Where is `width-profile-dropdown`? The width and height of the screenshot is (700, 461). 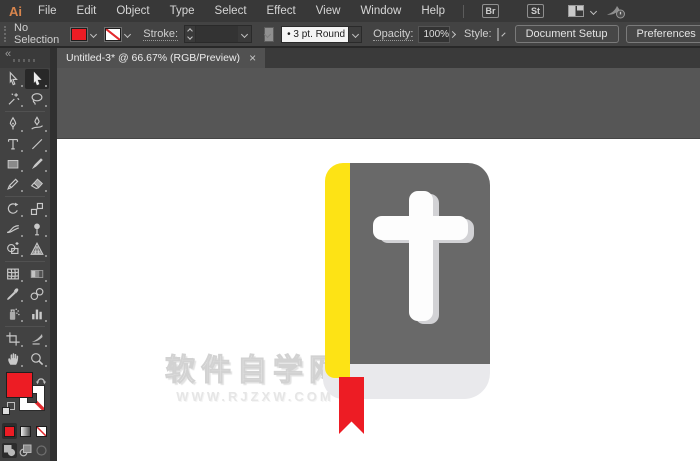 width-profile-dropdown is located at coordinates (269, 34).